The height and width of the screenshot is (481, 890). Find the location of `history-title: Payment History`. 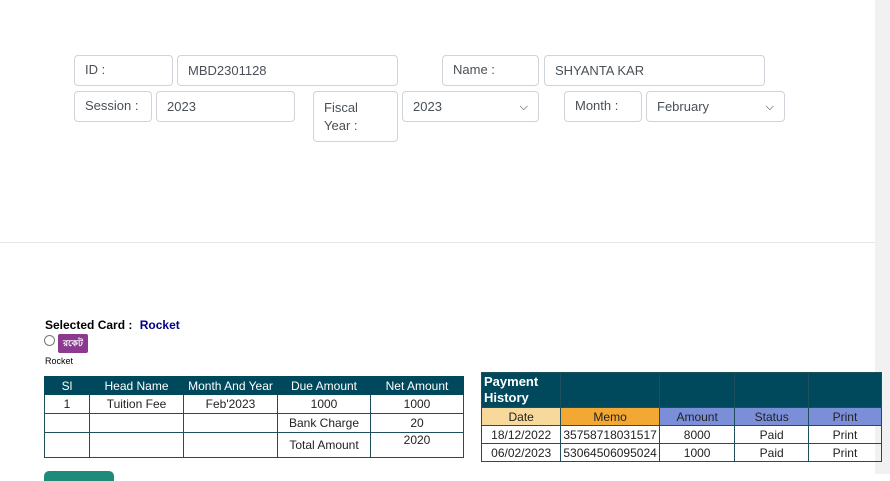

history-title: Payment History is located at coordinates (521, 390).